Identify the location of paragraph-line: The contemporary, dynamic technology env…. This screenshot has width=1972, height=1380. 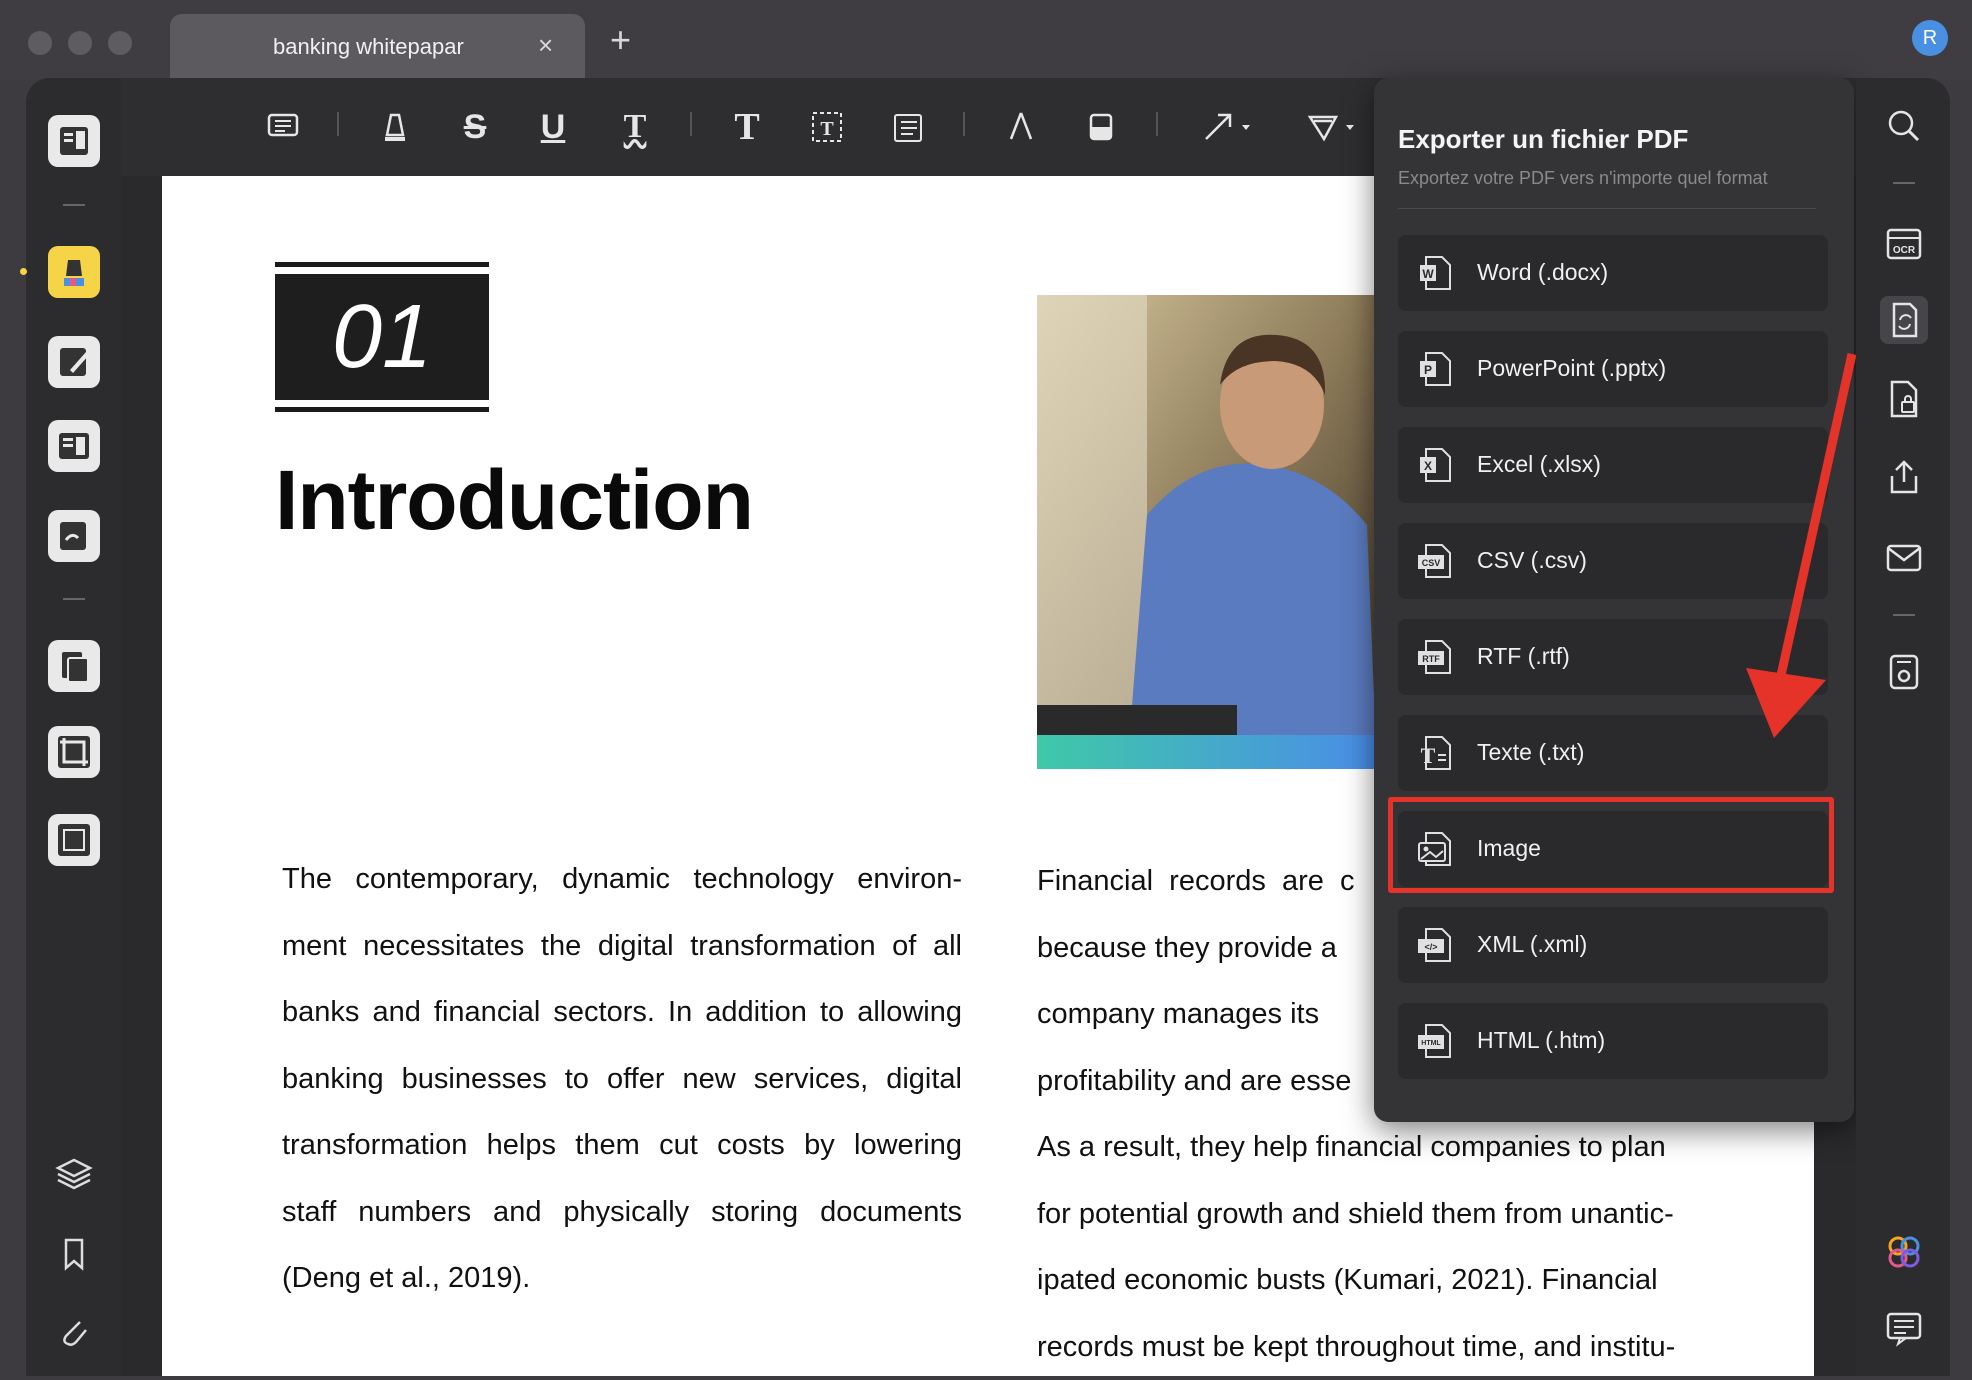
(622, 879).